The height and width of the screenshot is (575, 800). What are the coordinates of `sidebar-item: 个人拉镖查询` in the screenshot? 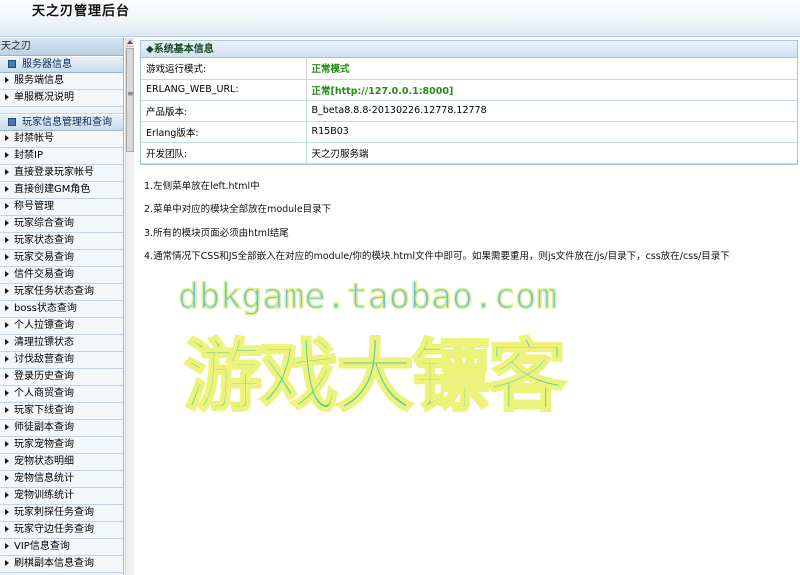 It's located at (61, 326).